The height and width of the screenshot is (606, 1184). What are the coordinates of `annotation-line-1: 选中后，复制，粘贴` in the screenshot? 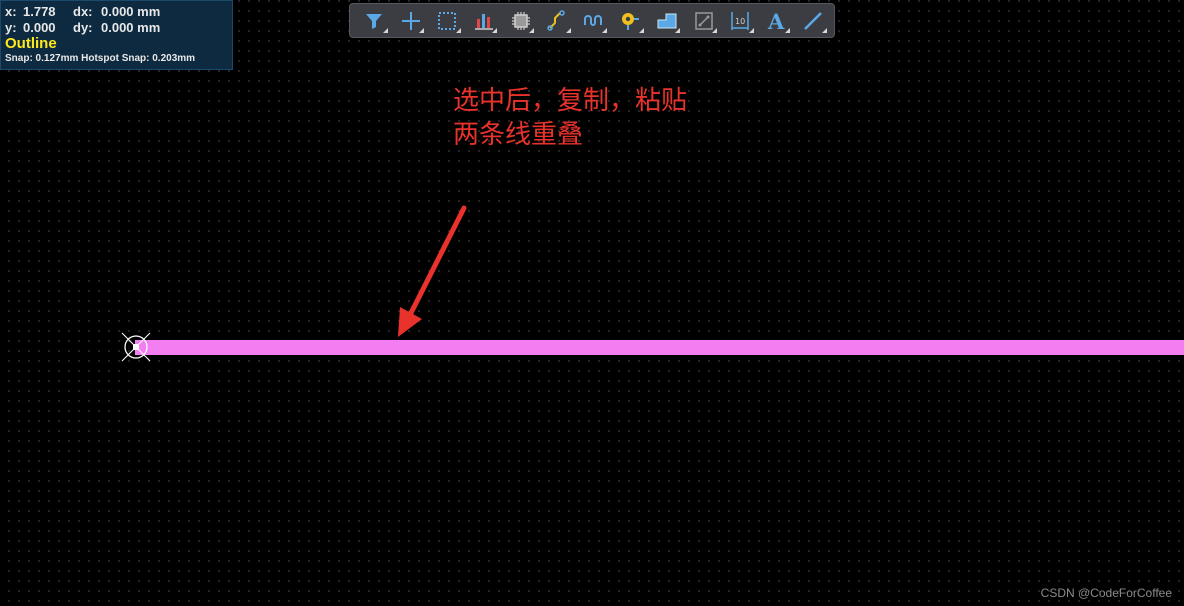 It's located at (570, 101).